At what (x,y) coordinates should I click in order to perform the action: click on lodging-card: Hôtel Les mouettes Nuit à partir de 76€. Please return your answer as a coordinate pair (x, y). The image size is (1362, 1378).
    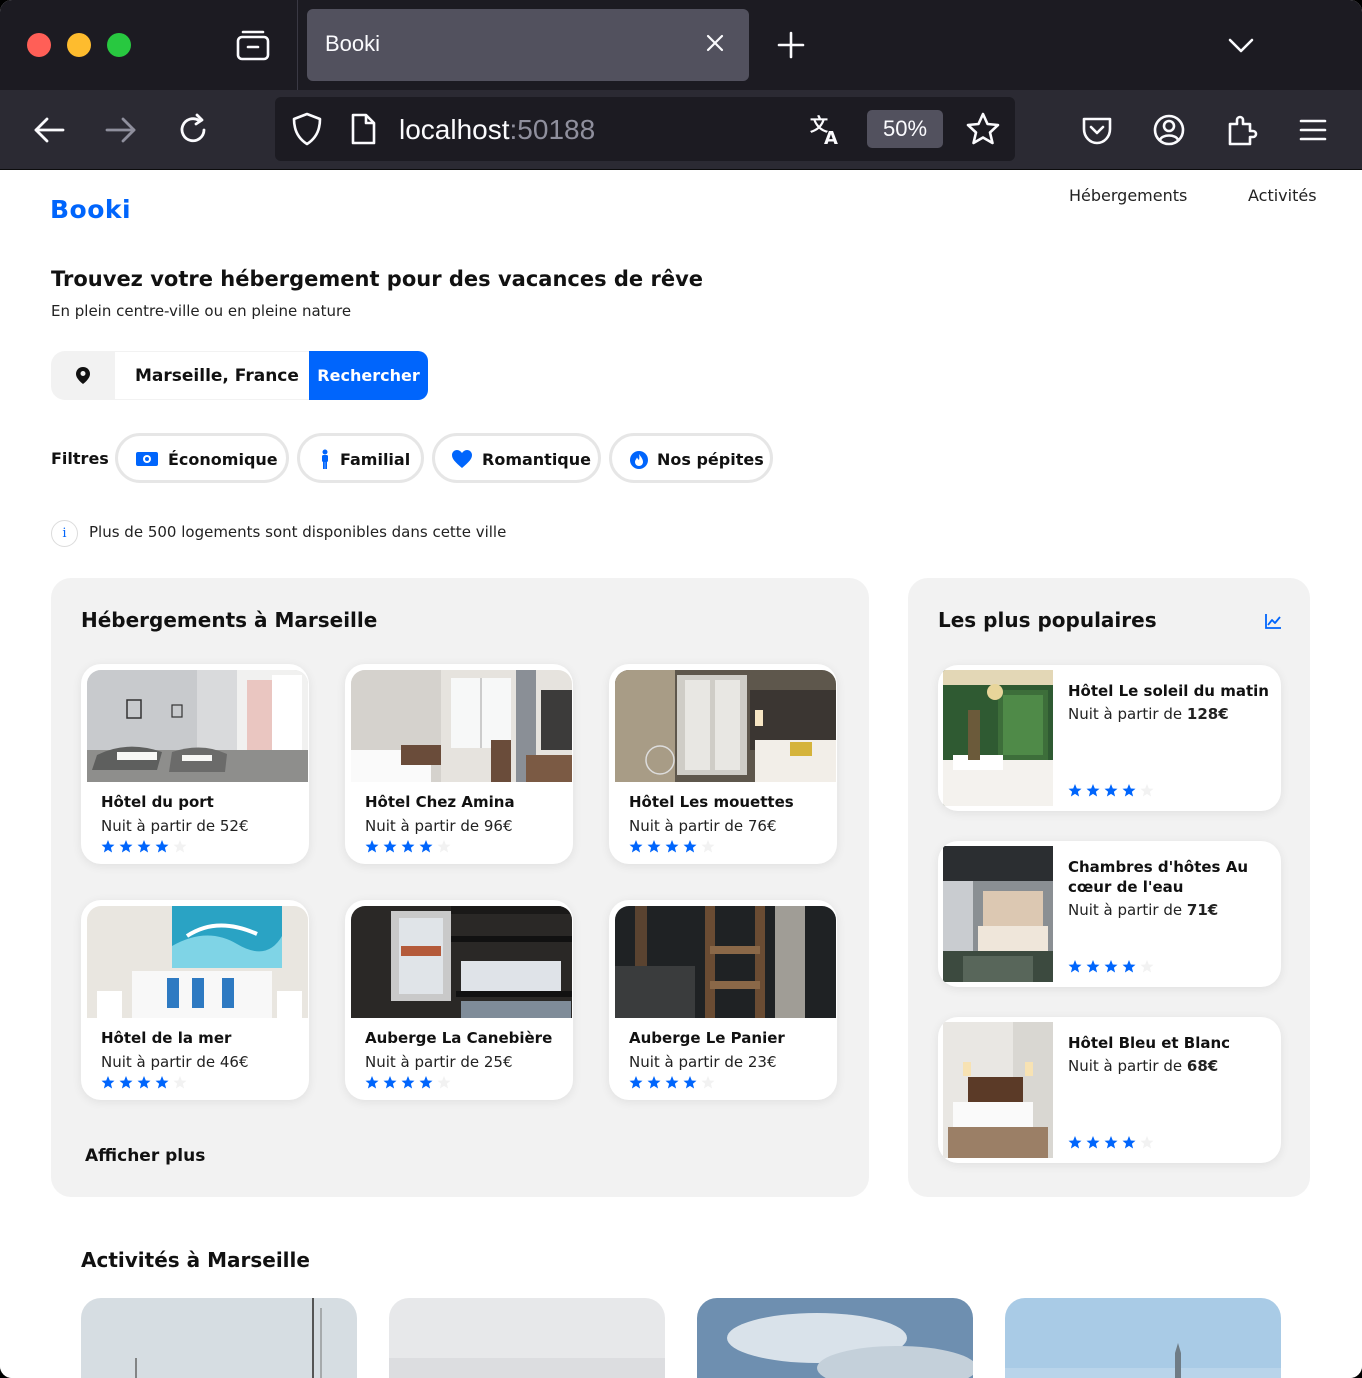
    Looking at the image, I should click on (723, 764).